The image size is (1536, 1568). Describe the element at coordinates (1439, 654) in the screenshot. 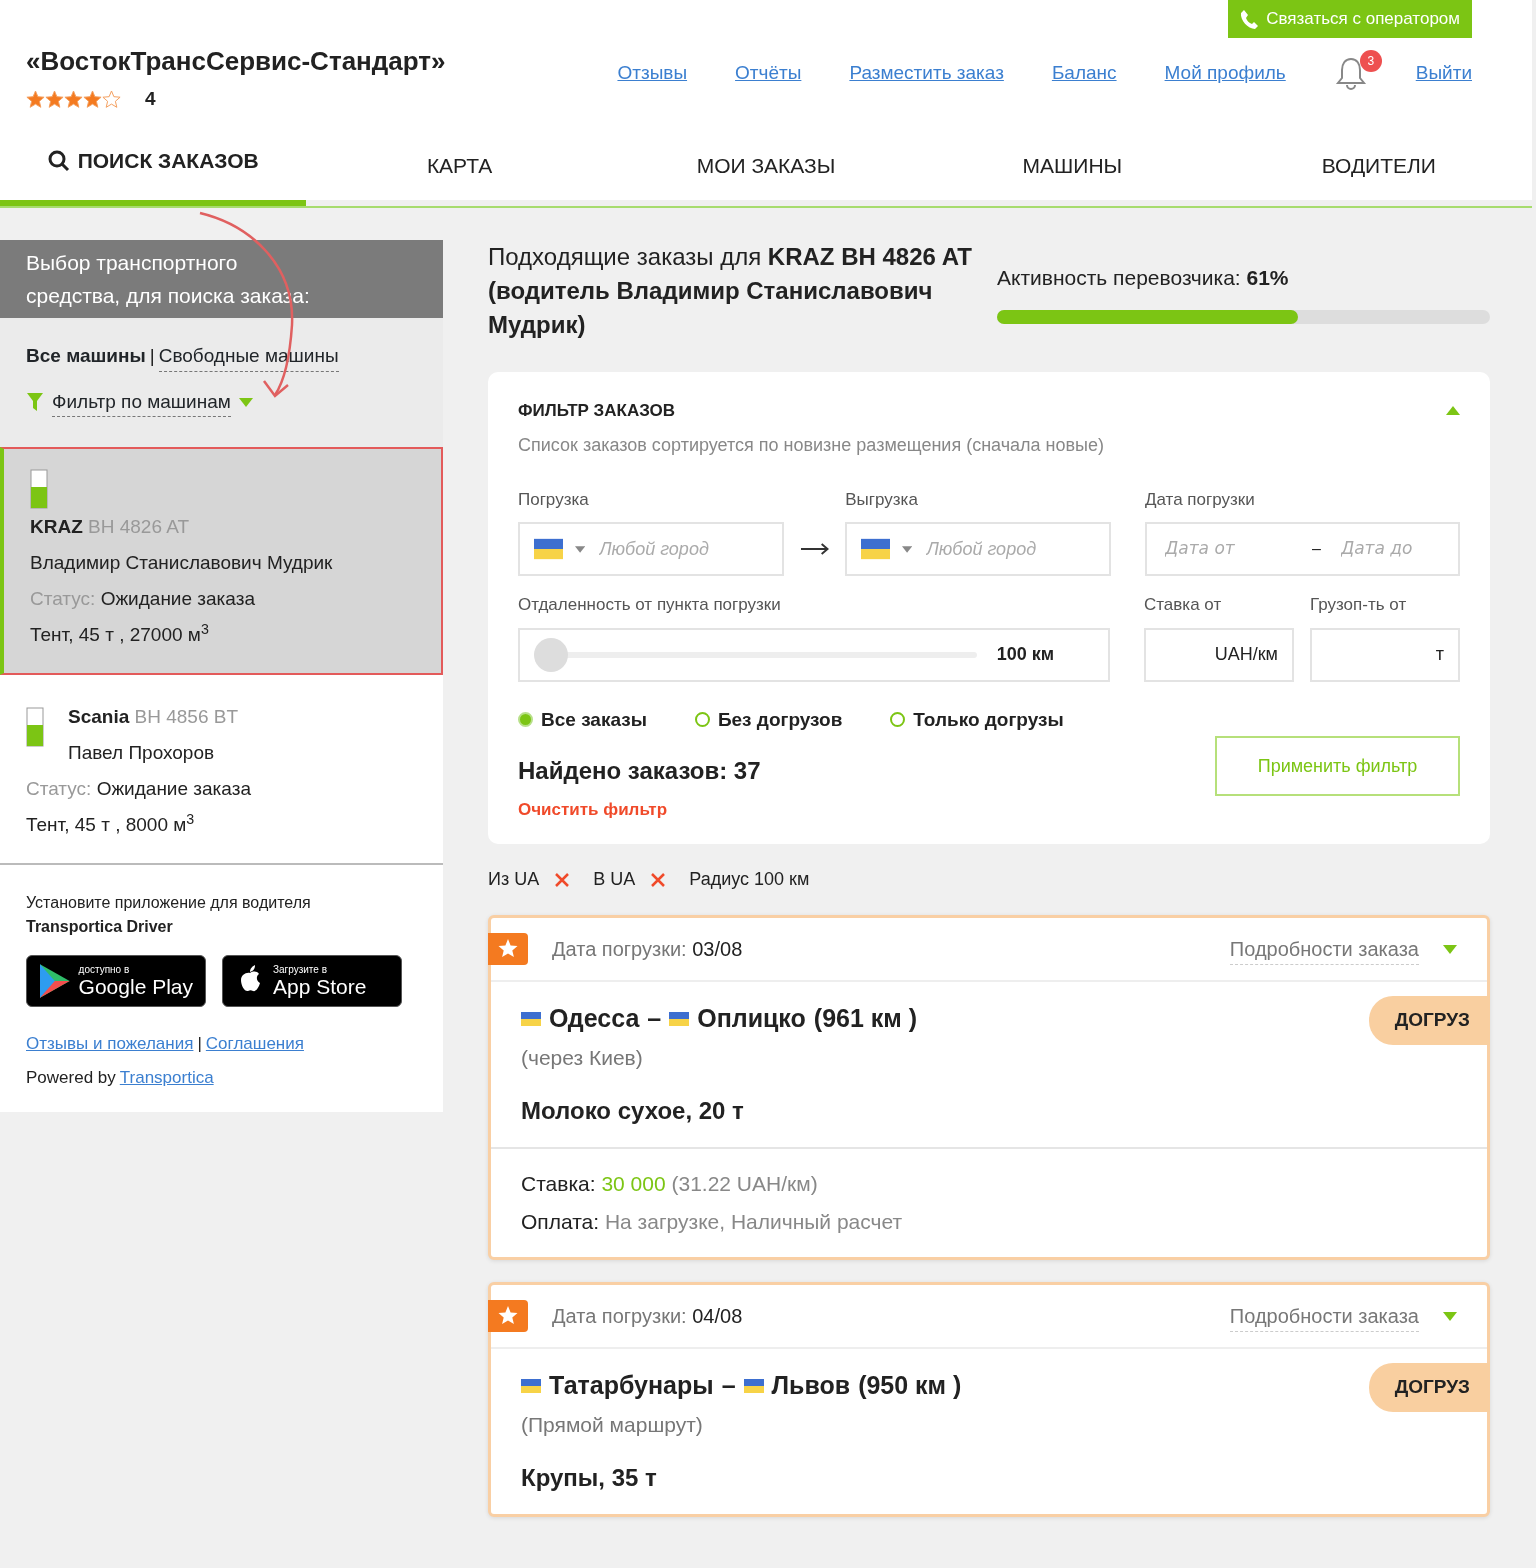

I see `unit-label: т` at that location.